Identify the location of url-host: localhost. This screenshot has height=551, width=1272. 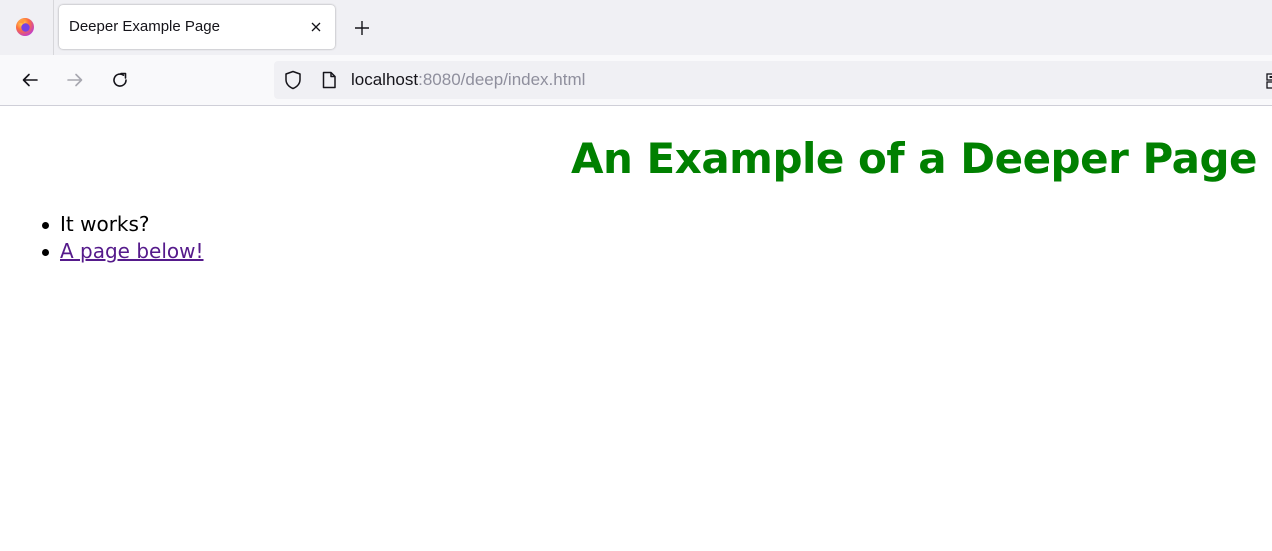
(385, 79).